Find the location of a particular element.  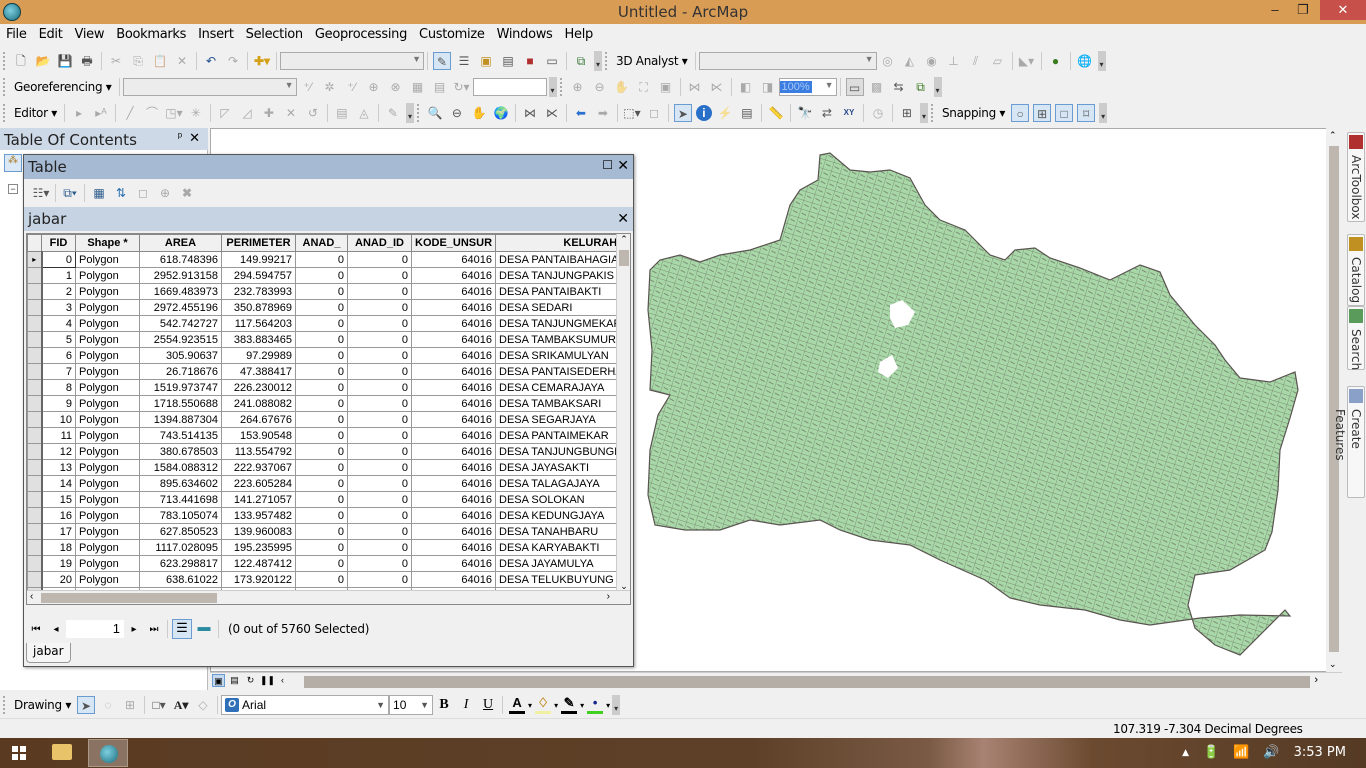

pin-icon: ᵖ is located at coordinates (180, 137).